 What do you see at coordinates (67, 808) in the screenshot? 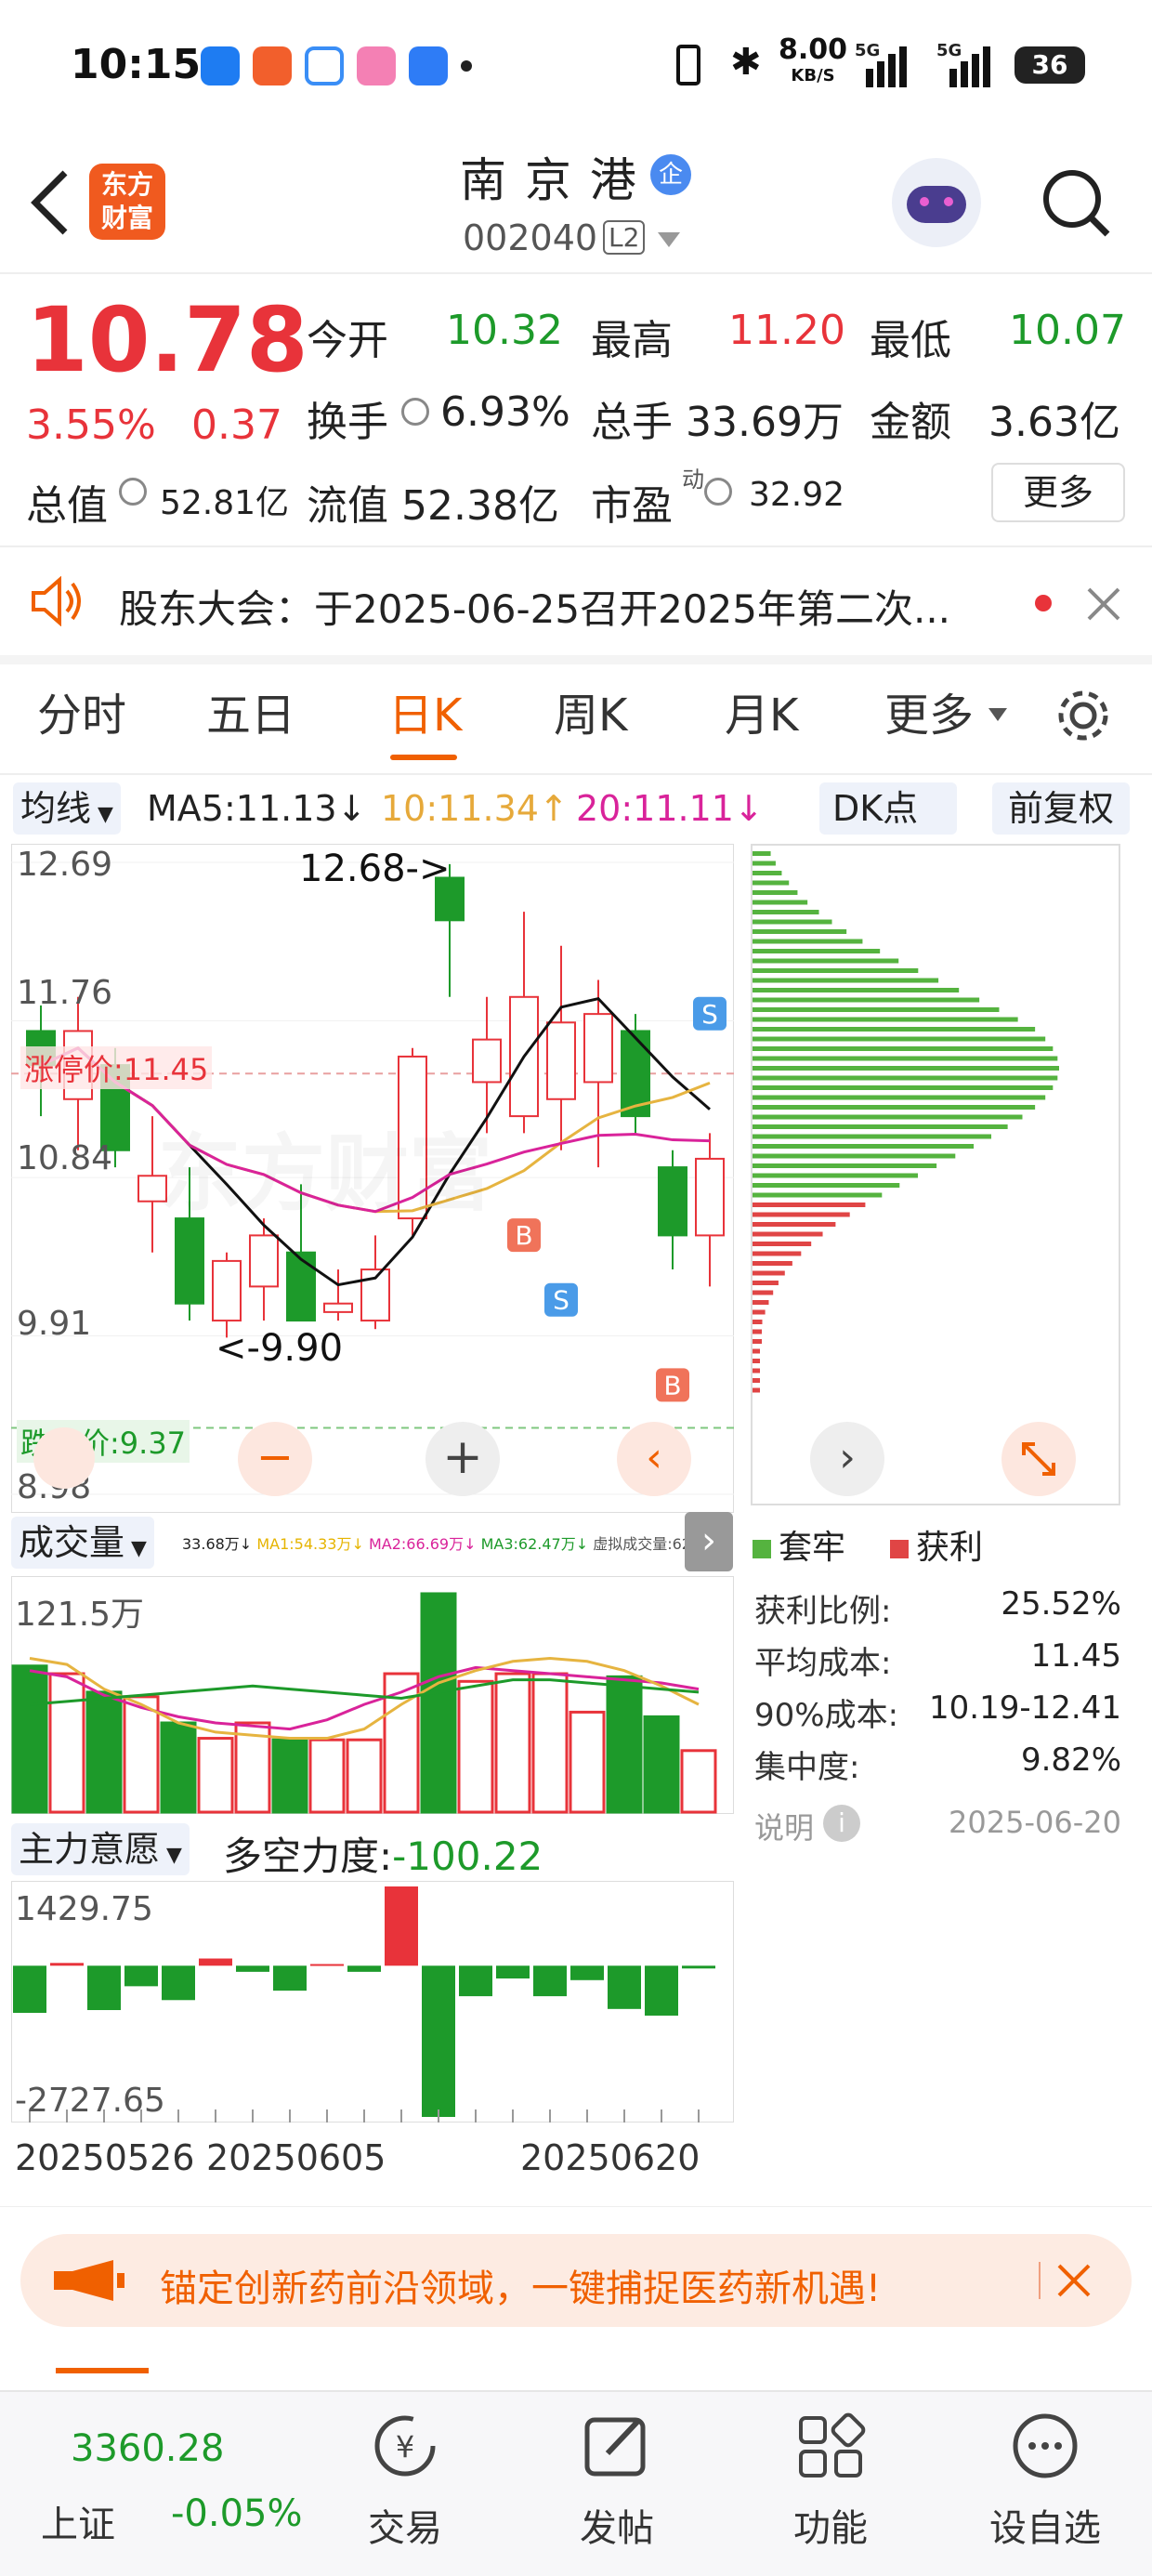
I see `ma-selector: 均线 ▼` at bounding box center [67, 808].